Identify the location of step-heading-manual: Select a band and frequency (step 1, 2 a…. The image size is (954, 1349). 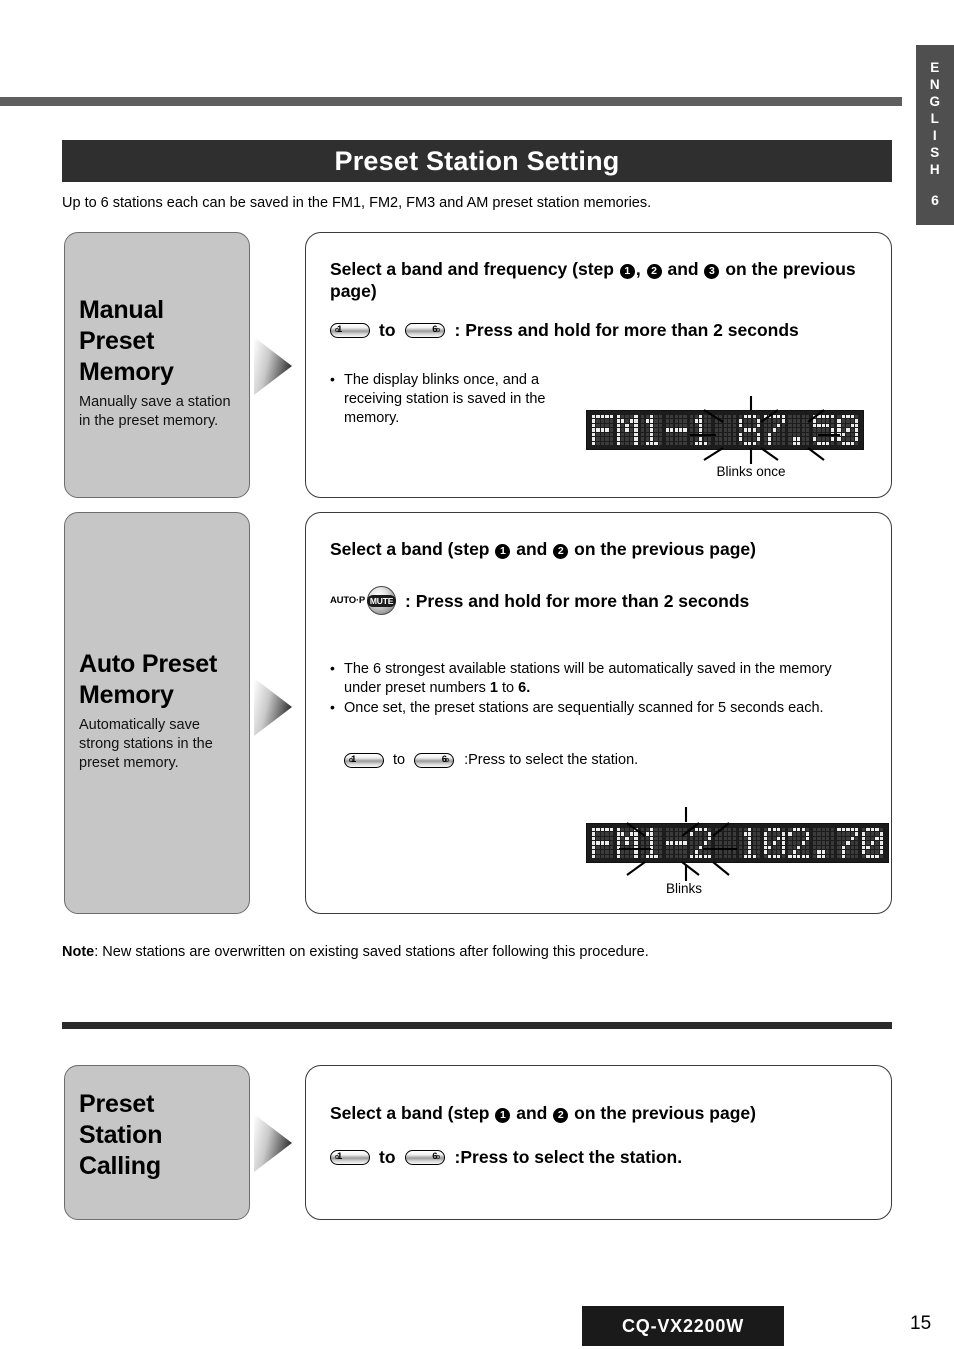
(593, 280).